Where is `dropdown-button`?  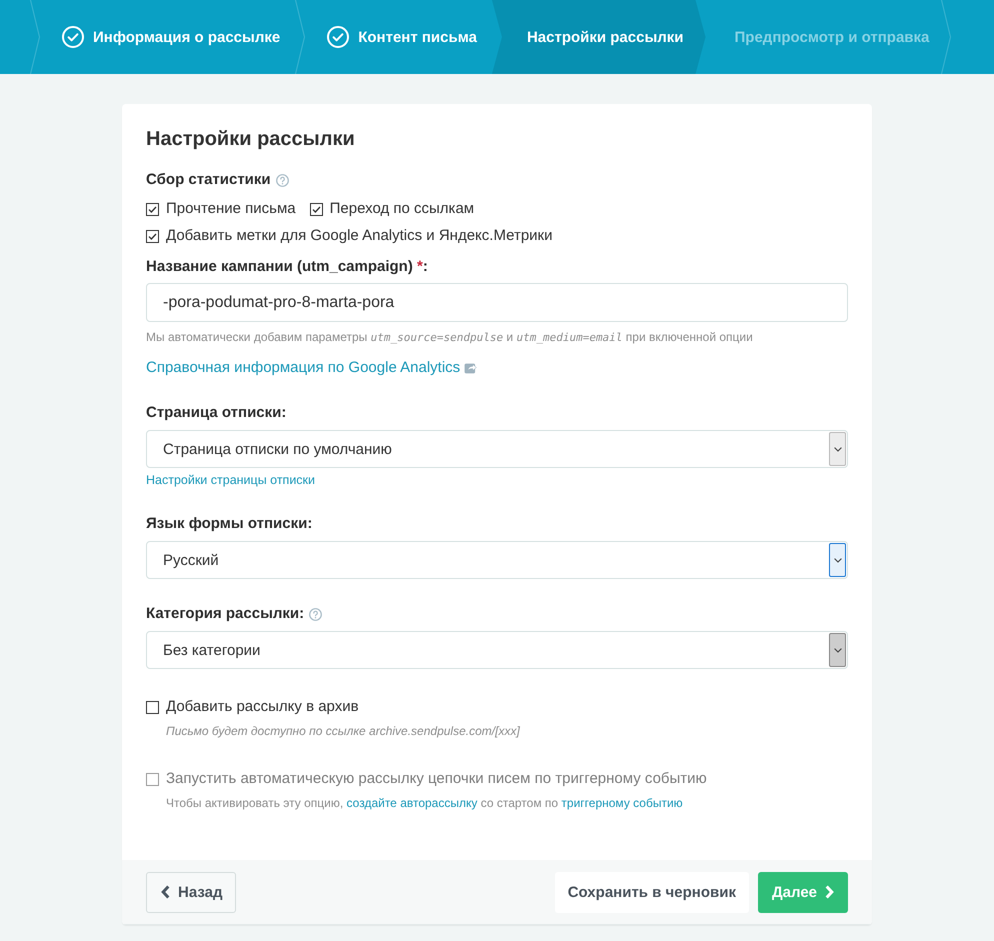 dropdown-button is located at coordinates (837, 560).